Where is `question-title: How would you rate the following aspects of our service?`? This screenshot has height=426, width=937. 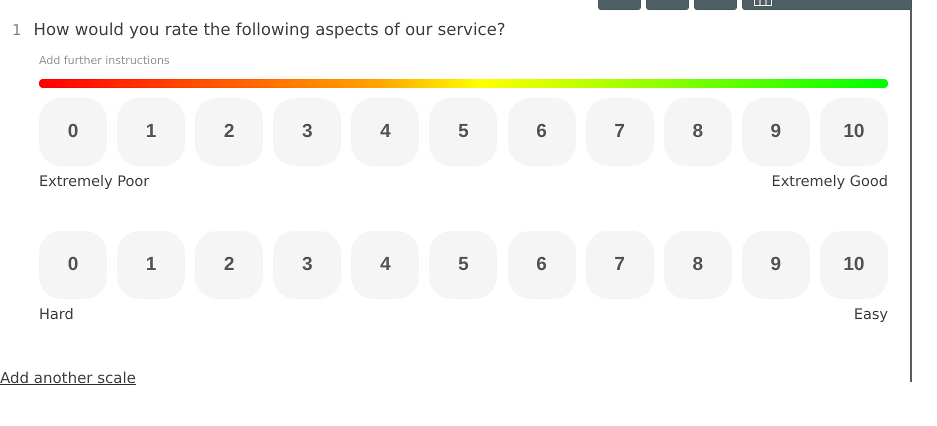 question-title: How would you rate the following aspects of our service? is located at coordinates (270, 29).